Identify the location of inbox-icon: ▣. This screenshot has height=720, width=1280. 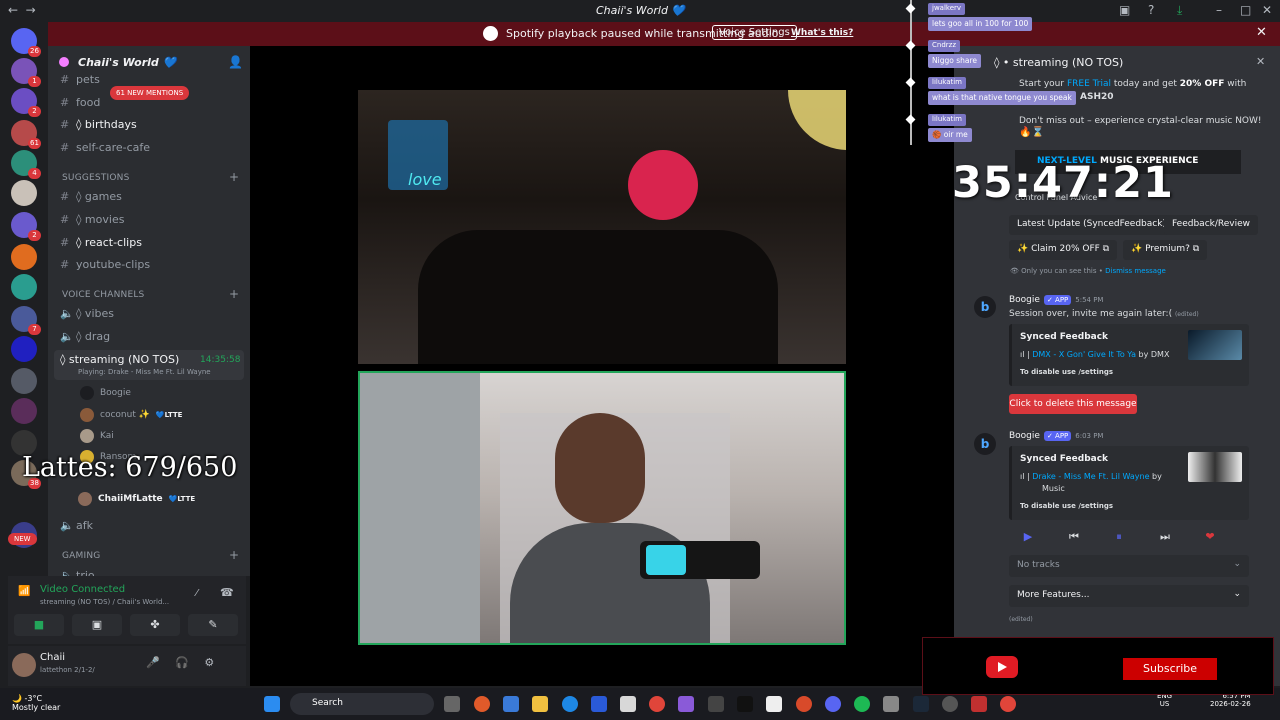
(1124, 10).